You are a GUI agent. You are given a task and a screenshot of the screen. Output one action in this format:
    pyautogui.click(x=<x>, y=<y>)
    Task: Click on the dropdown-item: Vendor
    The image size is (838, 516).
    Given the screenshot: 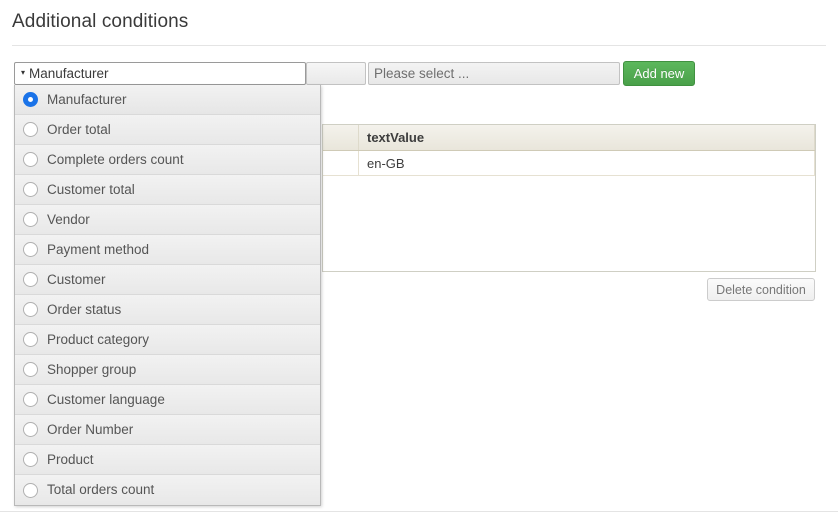 What is the action you would take?
    pyautogui.click(x=167, y=220)
    